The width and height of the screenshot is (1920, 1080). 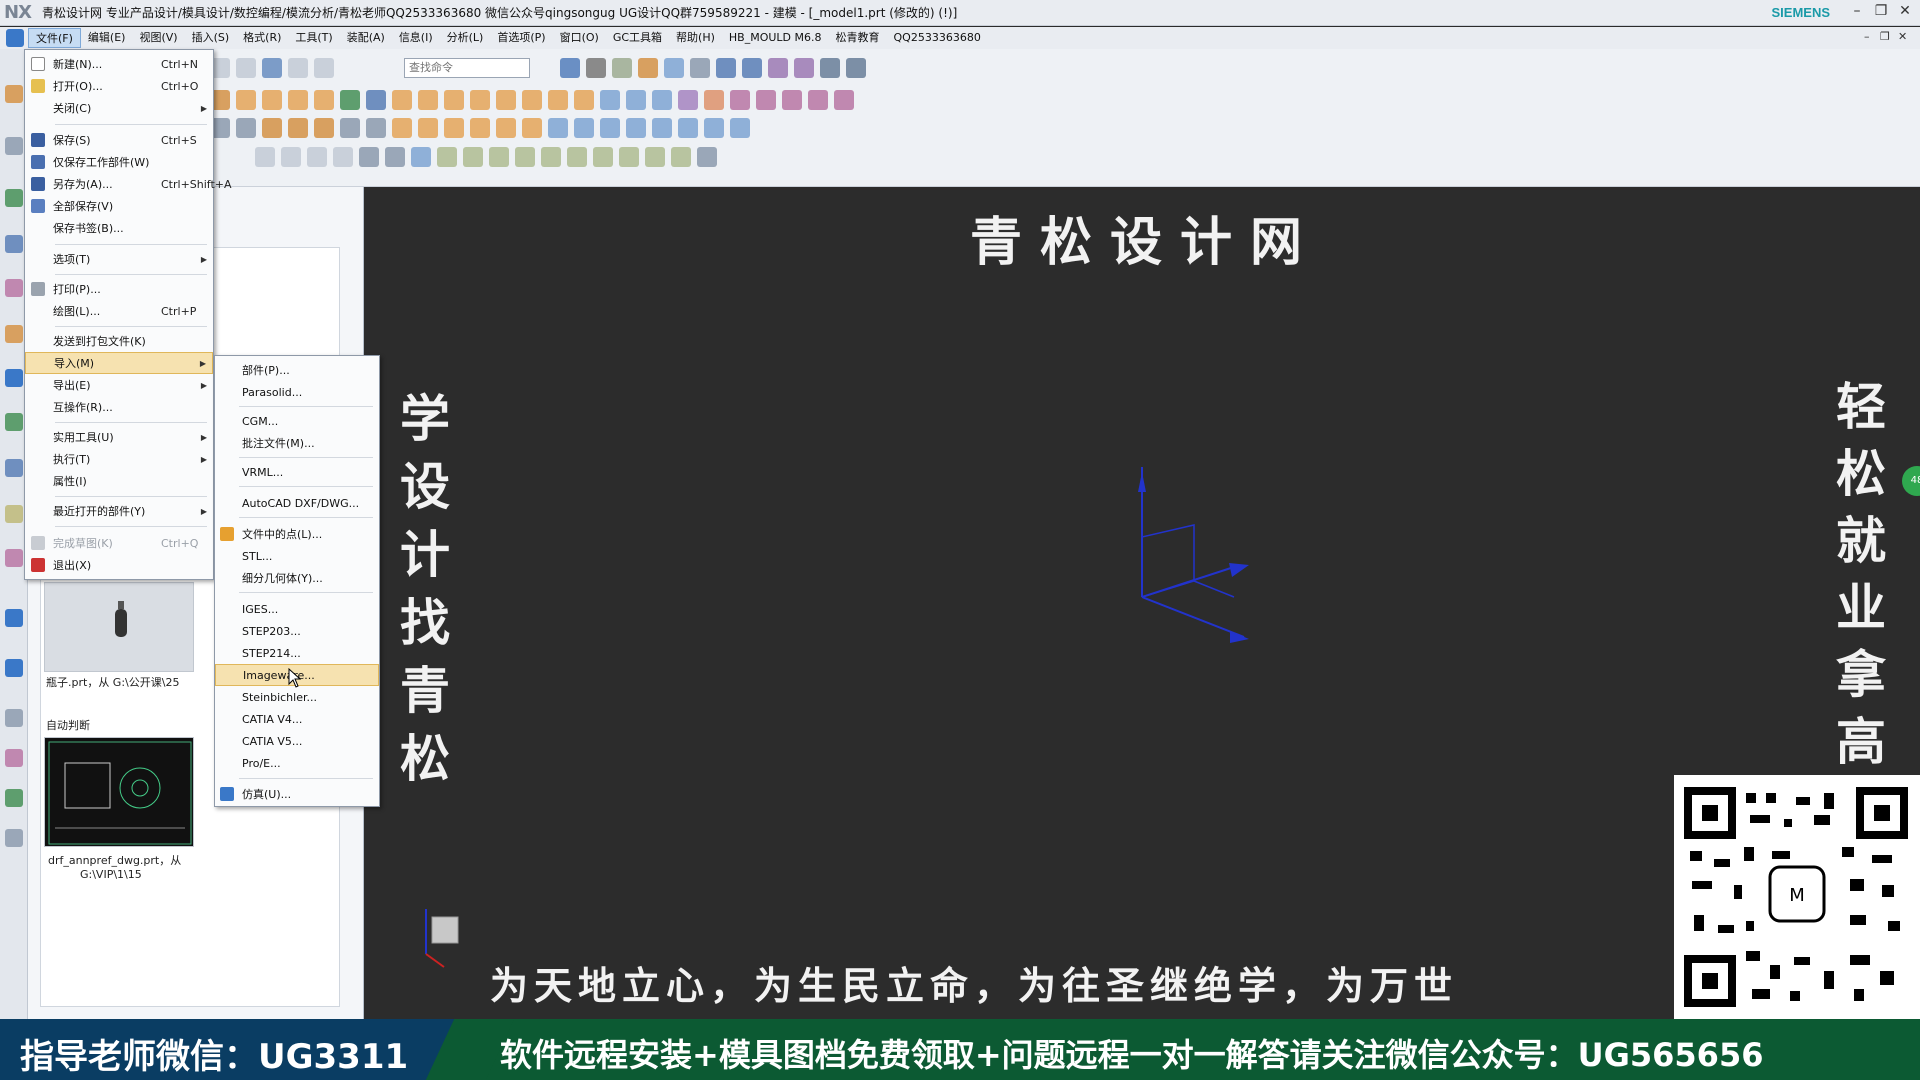 I want to click on menu-item-plot: 绘图(L)... Ctrl+P, so click(x=119, y=311).